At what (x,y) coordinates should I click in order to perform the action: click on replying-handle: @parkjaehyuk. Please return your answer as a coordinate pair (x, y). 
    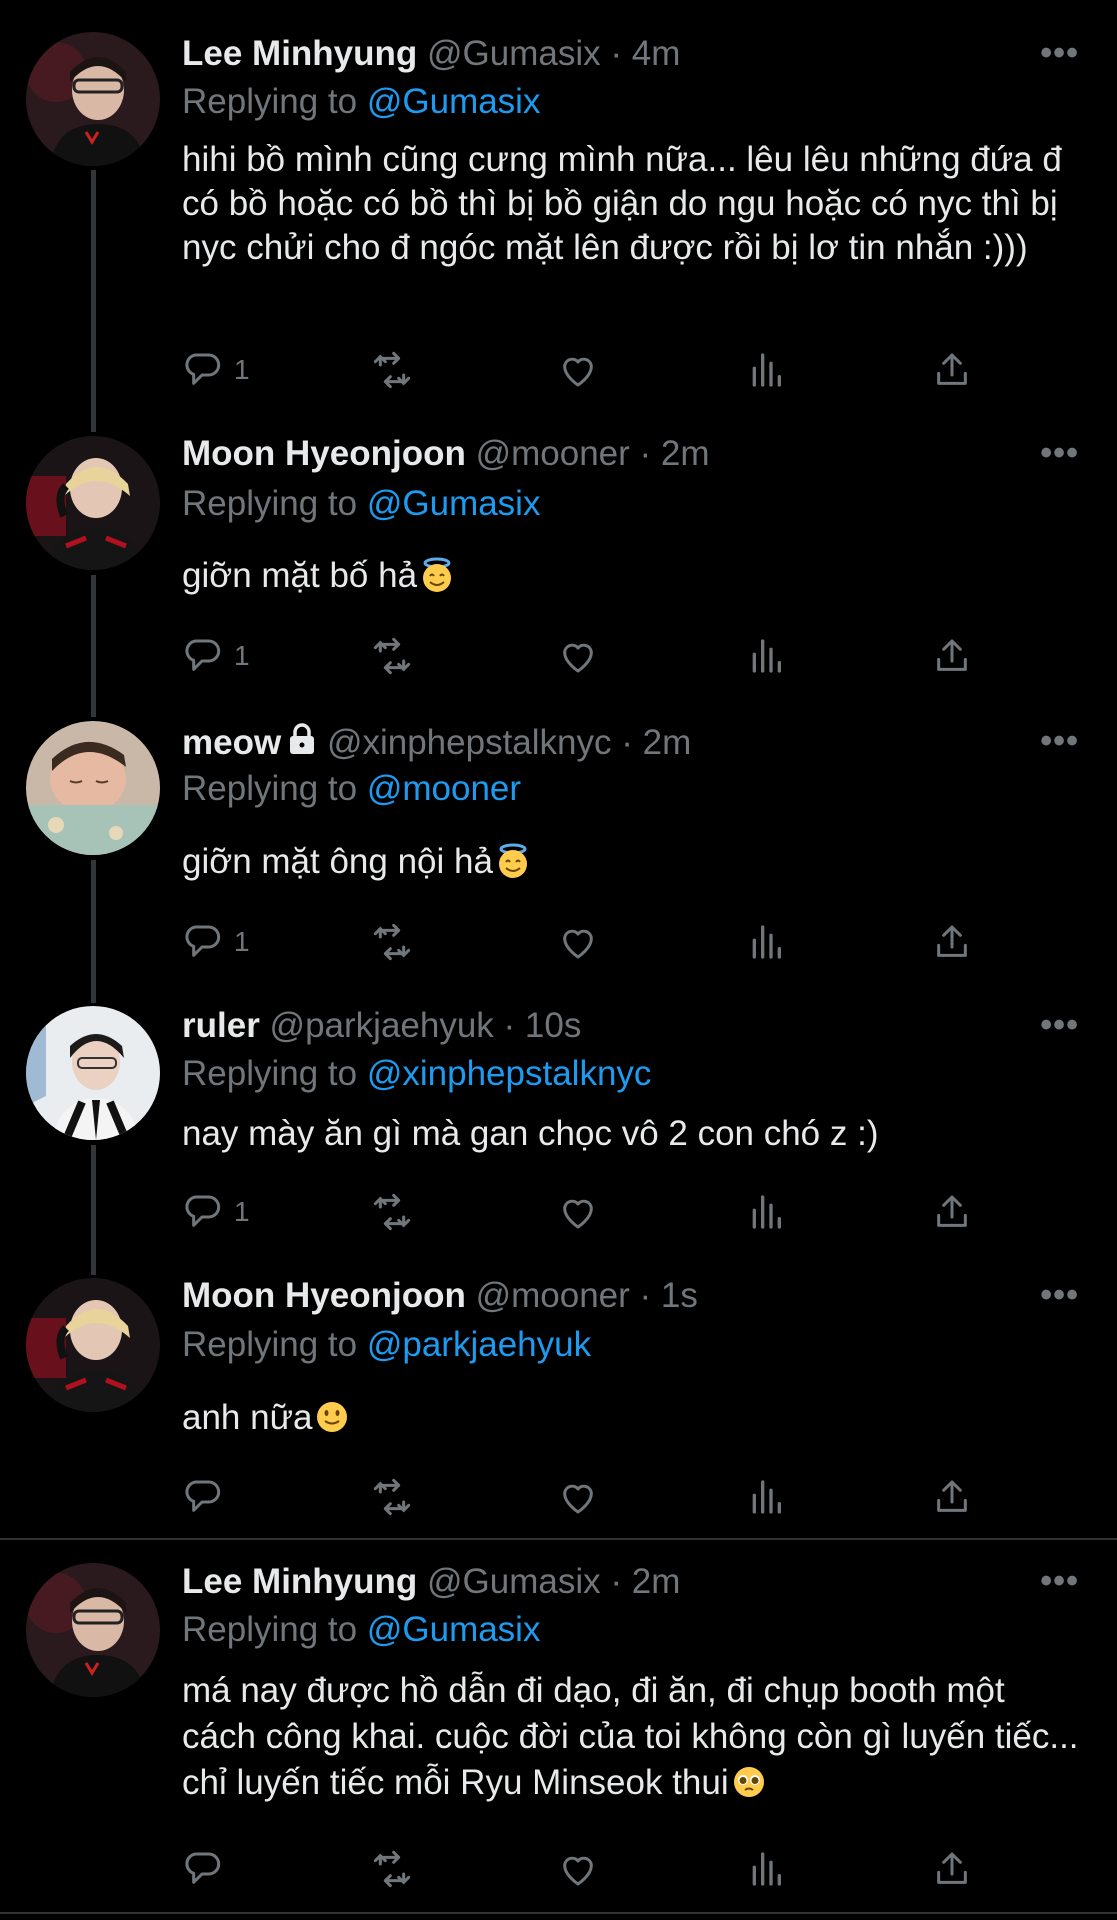
    Looking at the image, I should click on (479, 1344).